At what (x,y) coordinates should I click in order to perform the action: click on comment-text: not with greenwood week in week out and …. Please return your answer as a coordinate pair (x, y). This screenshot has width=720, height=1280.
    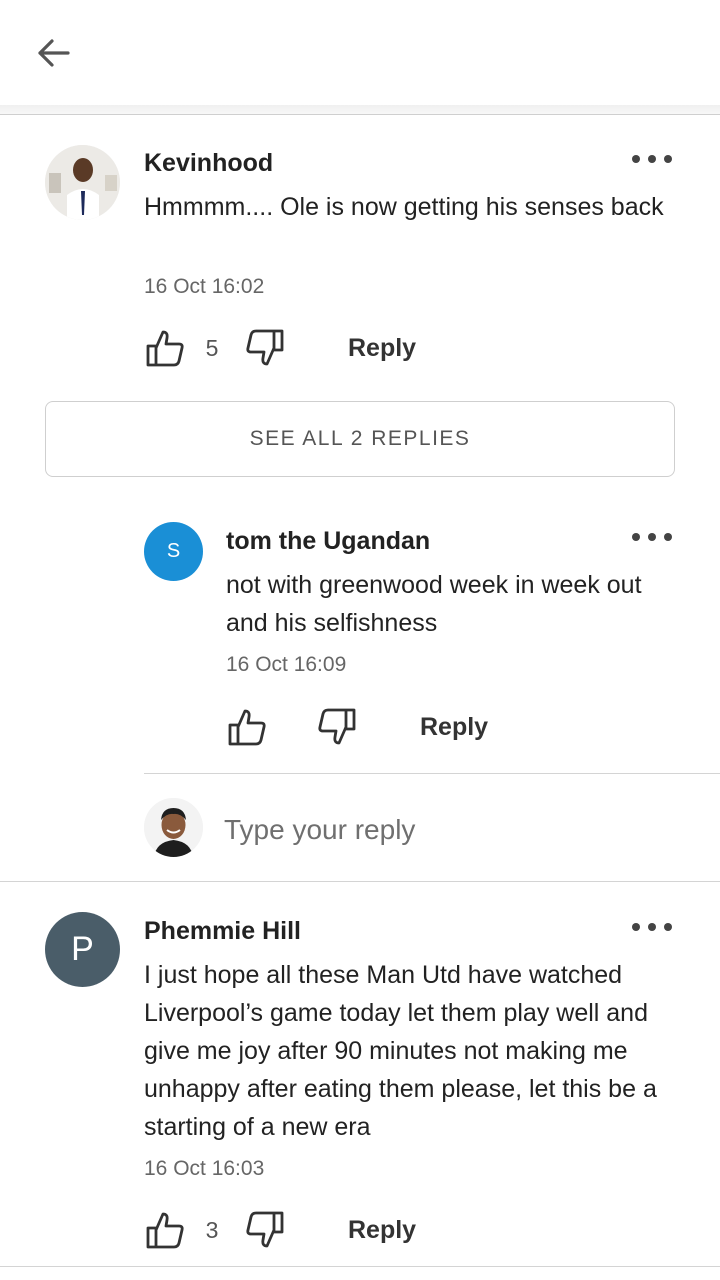
    Looking at the image, I should click on (434, 604).